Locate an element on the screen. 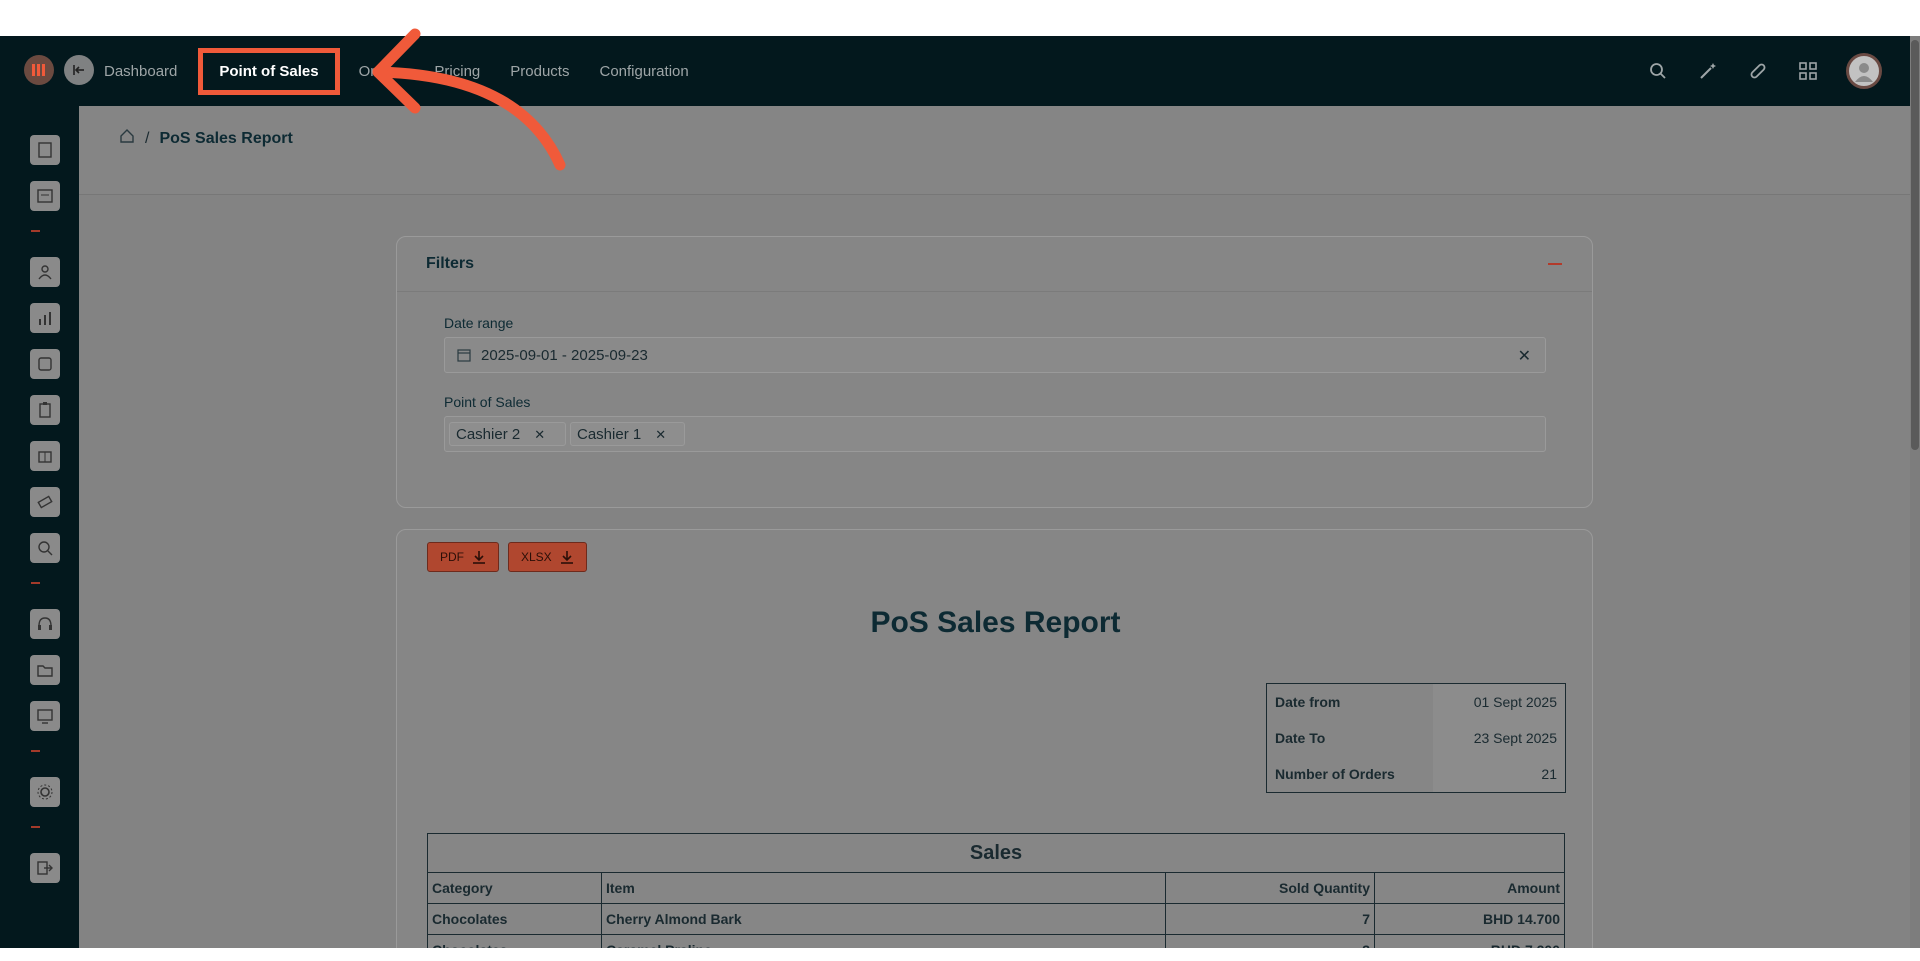 This screenshot has width=1920, height=961. pos-multiselect: Cashier 2 ✕ Cashier 1 ✕ is located at coordinates (995, 434).